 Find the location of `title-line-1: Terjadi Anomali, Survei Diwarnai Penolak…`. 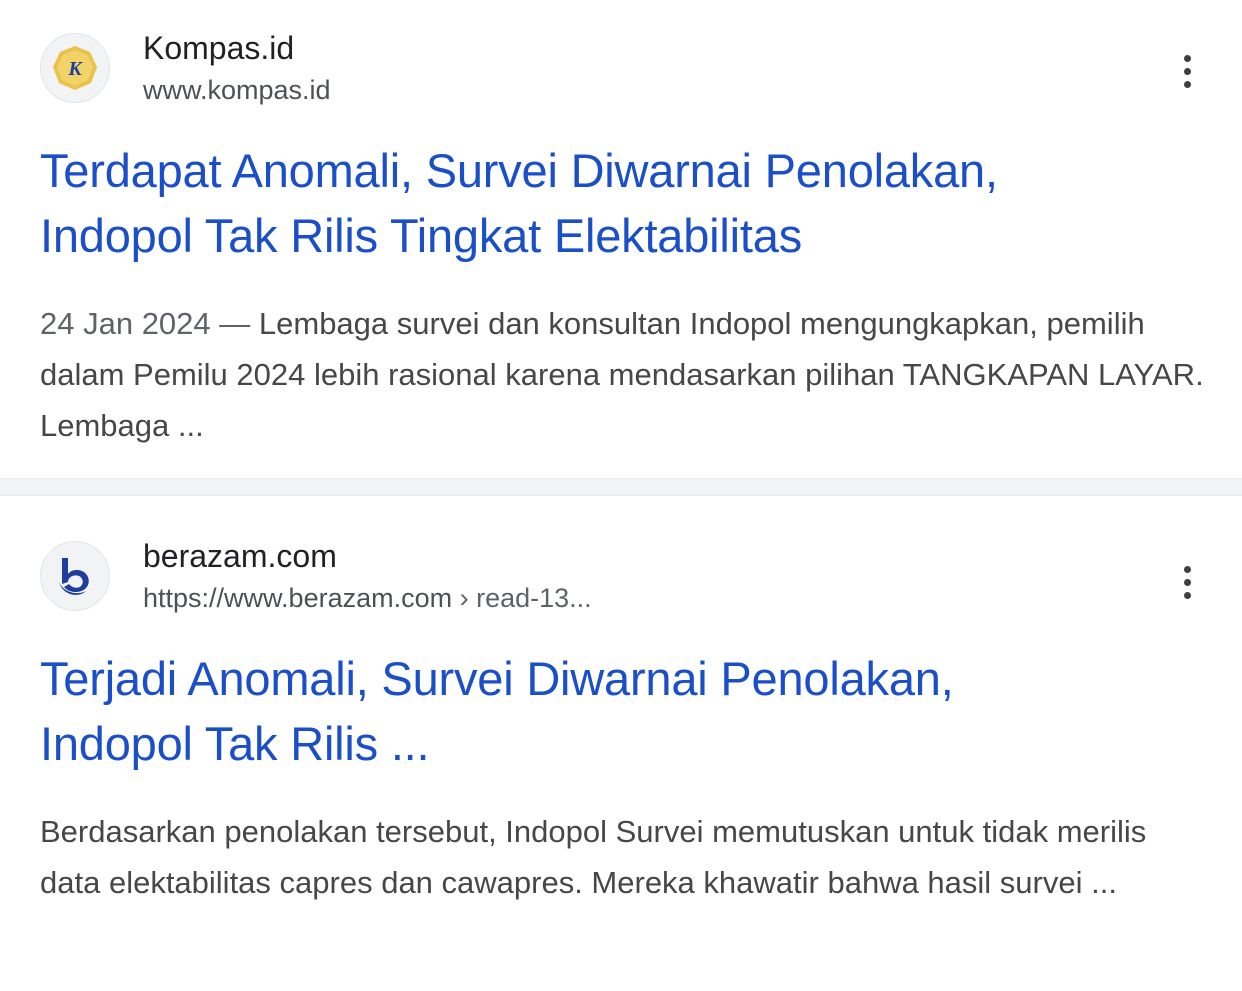

title-line-1: Terjadi Anomali, Survei Diwarnai Penolak… is located at coordinates (497, 678).